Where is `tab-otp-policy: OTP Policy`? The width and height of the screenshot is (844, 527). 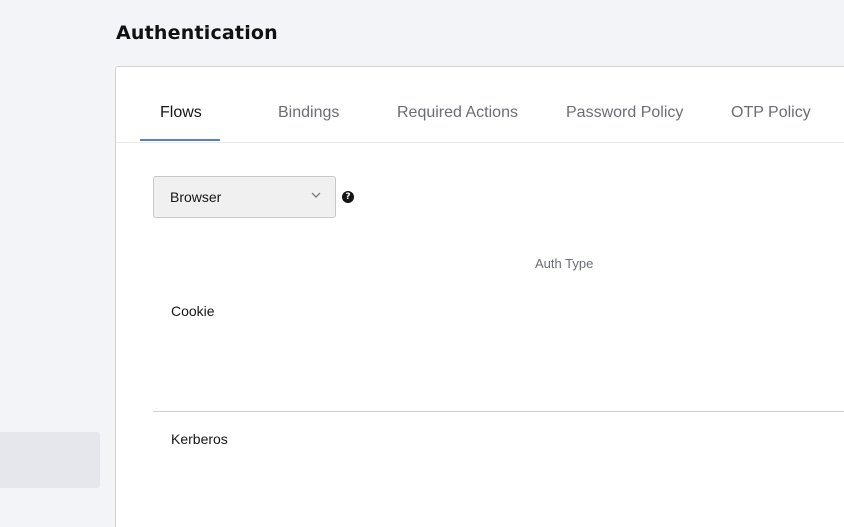 tab-otp-policy: OTP Policy is located at coordinates (771, 113).